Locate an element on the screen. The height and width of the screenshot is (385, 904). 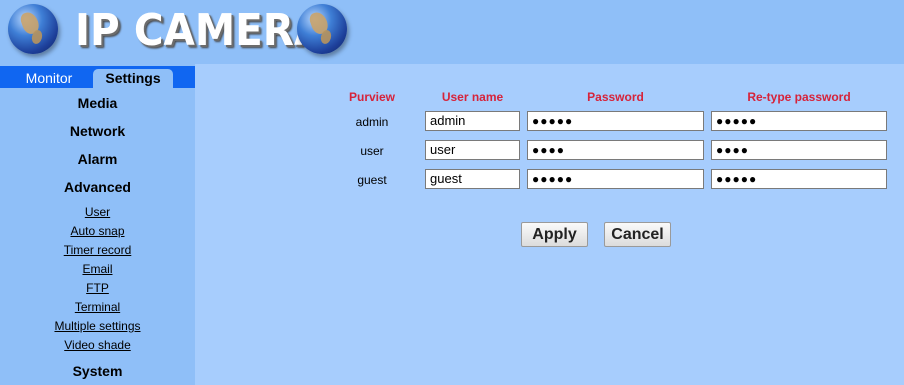
sidebar-link-timer-record: Timer record is located at coordinates (97, 250).